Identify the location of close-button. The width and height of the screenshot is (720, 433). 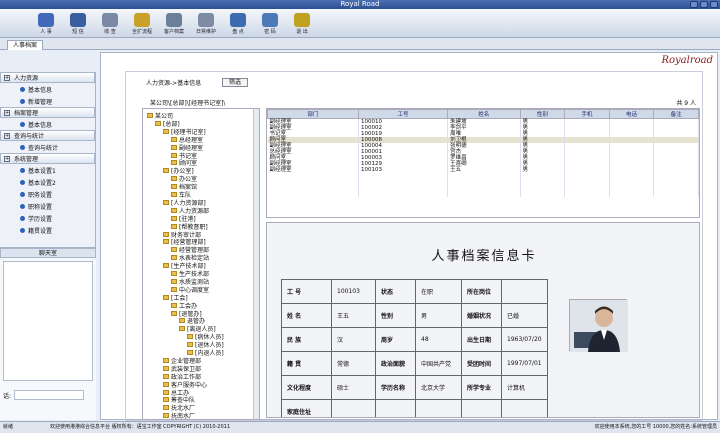
(714, 4).